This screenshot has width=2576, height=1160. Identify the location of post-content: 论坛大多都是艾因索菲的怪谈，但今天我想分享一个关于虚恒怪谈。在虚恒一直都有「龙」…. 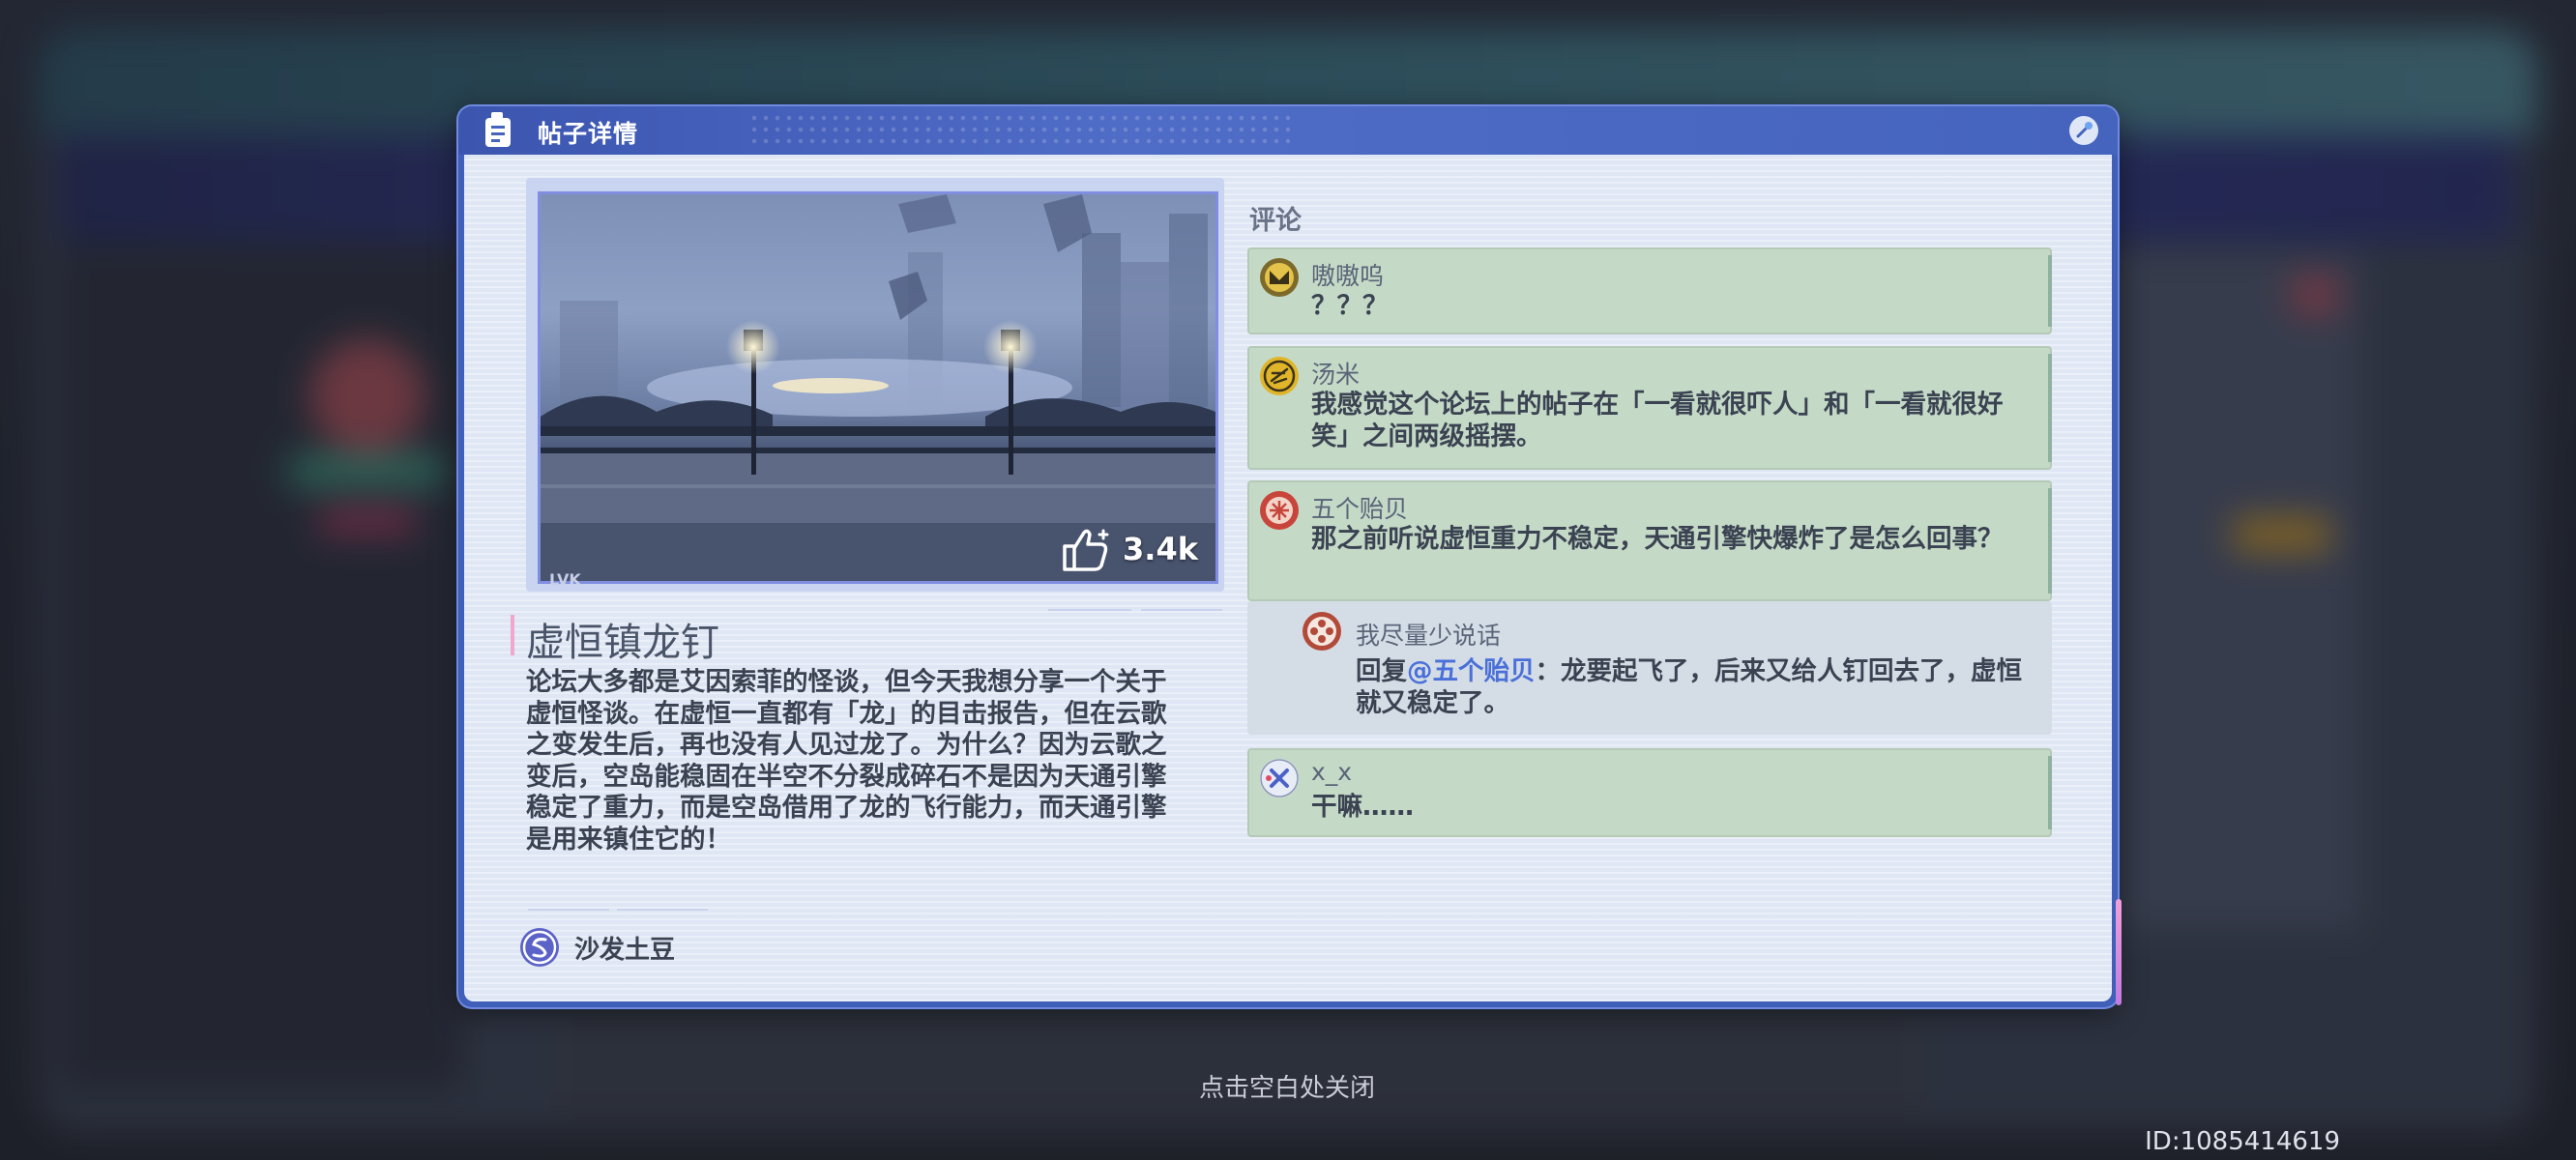
(846, 761).